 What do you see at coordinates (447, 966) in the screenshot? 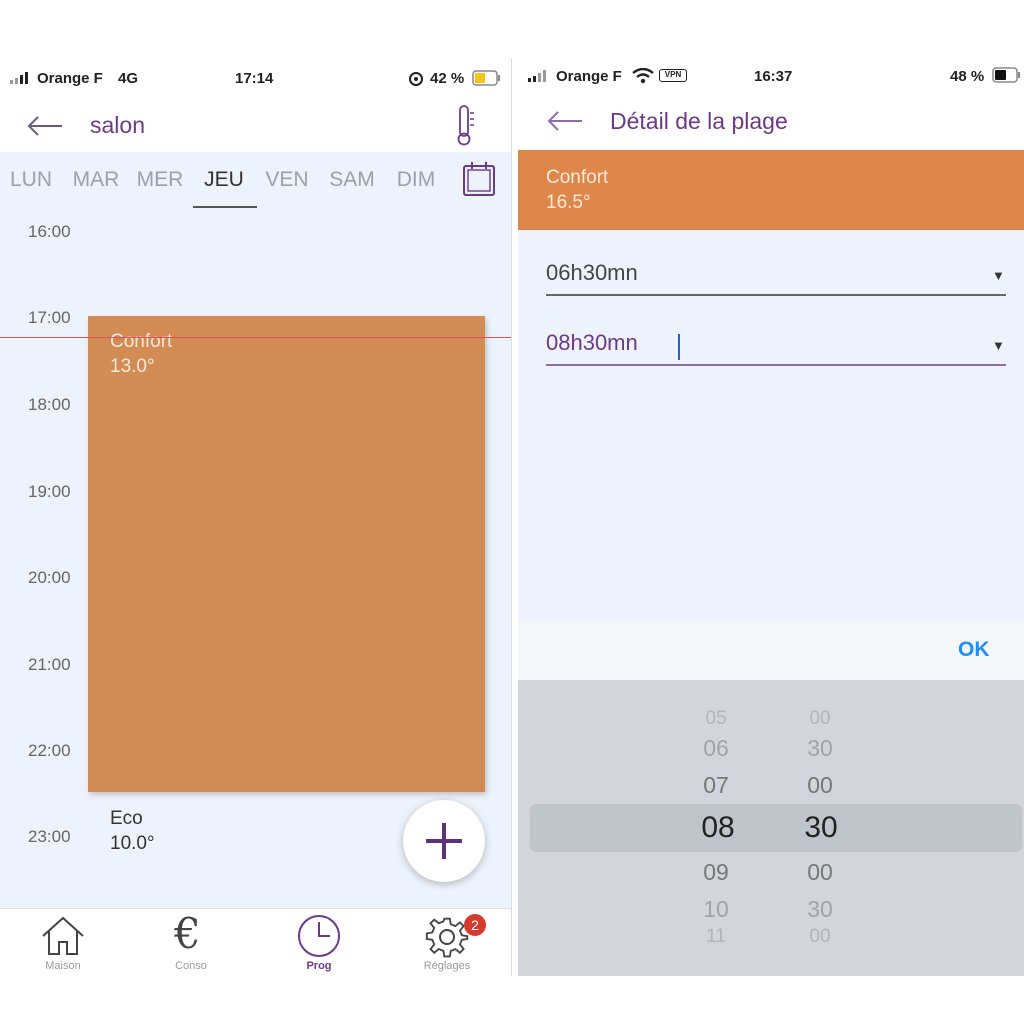
I see `tab-label: Réglages` at bounding box center [447, 966].